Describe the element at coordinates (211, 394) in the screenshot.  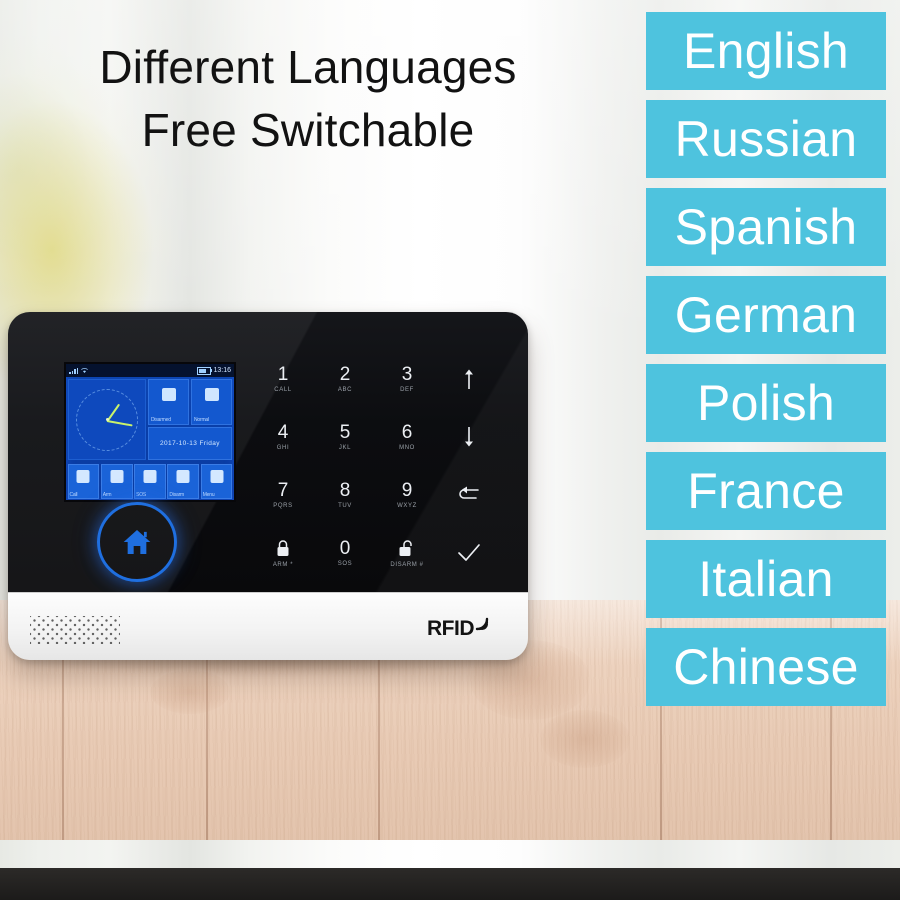
I see `status-normal-icon` at that location.